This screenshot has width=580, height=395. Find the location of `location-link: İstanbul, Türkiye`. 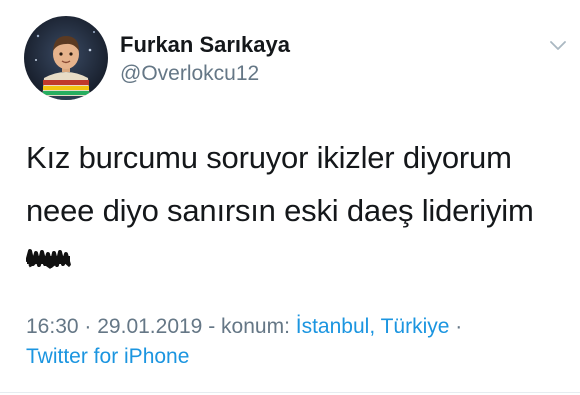

location-link: İstanbul, Türkiye is located at coordinates (373, 326).